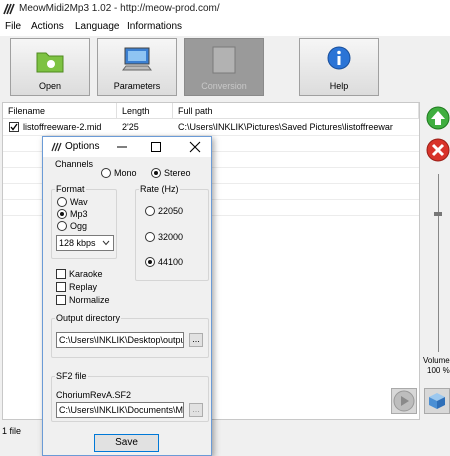 Image resolution: width=450 pixels, height=456 pixels. I want to click on rate-32000-label: 32000, so click(171, 237).